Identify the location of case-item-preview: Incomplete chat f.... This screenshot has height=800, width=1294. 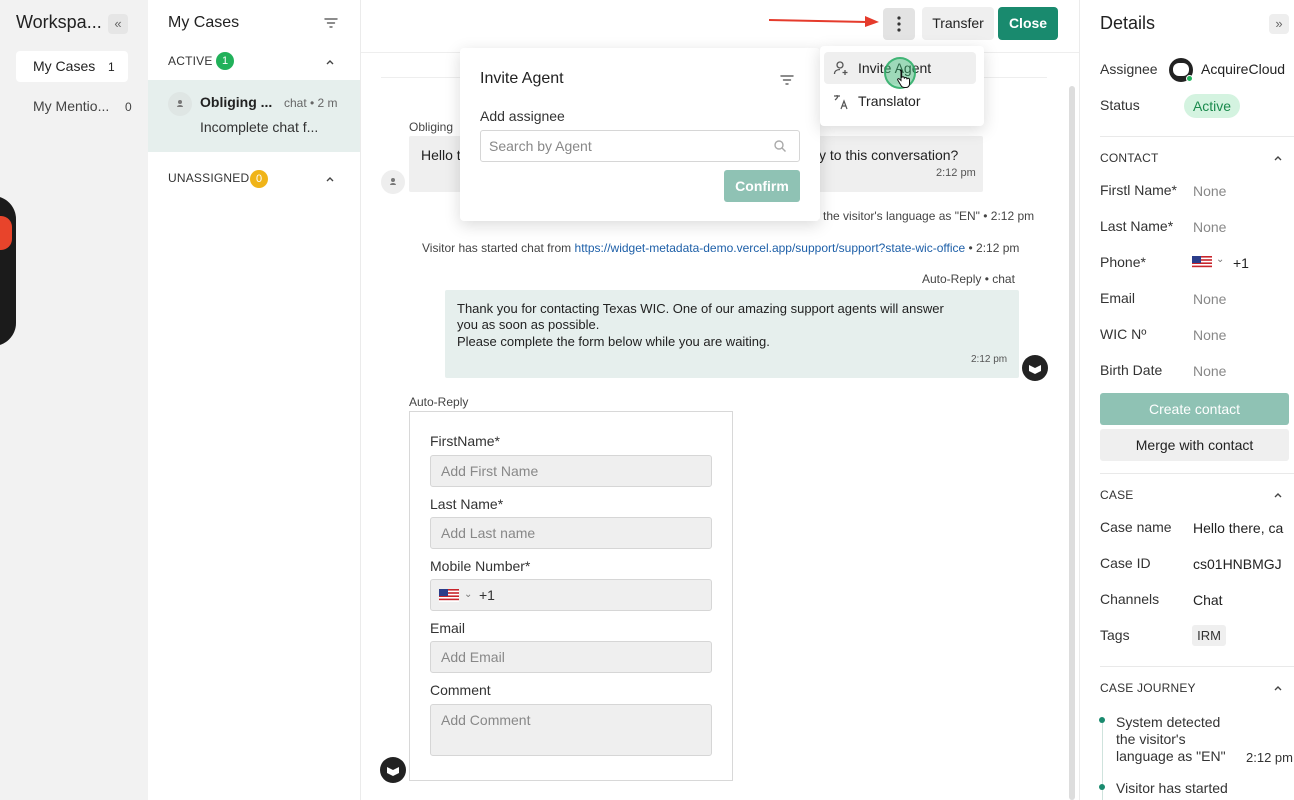
(259, 127).